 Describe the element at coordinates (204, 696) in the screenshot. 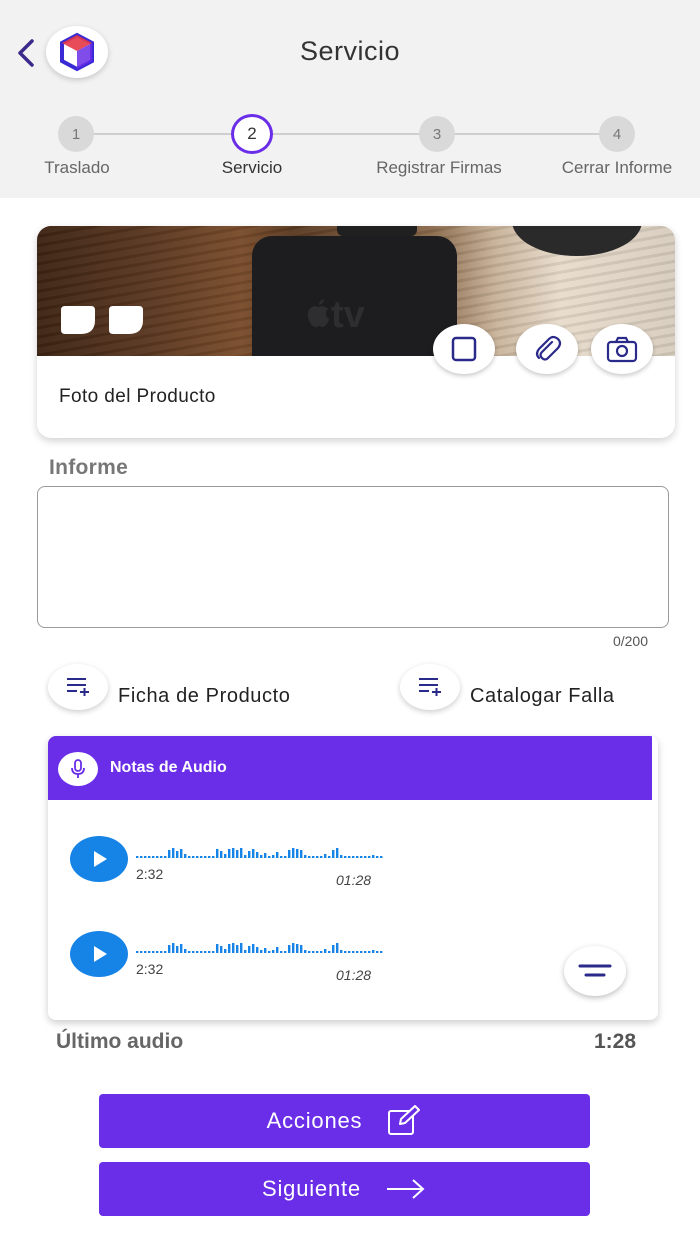

I see `ficha-producto-label: Ficha de Producto` at that location.